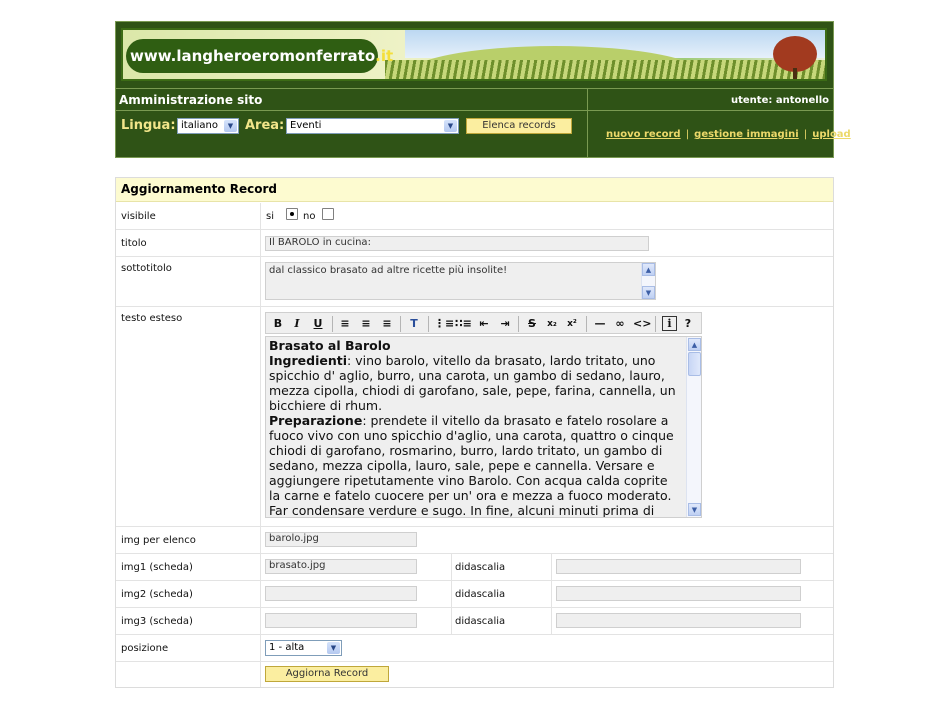 This screenshot has height=709, width=945. Describe the element at coordinates (138, 216) in the screenshot. I see `visibile-label: visibile` at that location.